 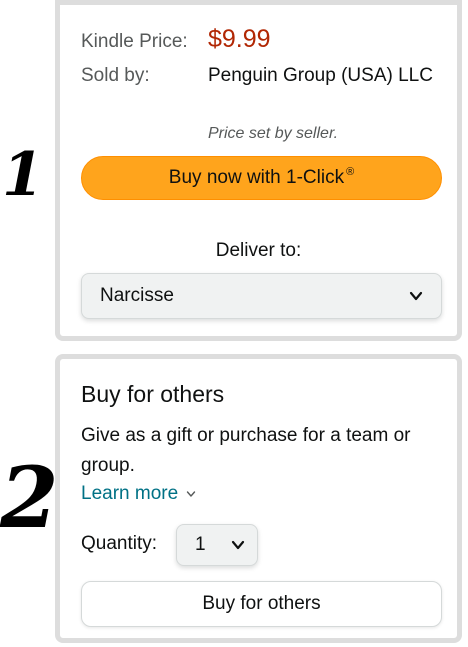 I want to click on buy-for-others-button: Buy for others, so click(x=261, y=604).